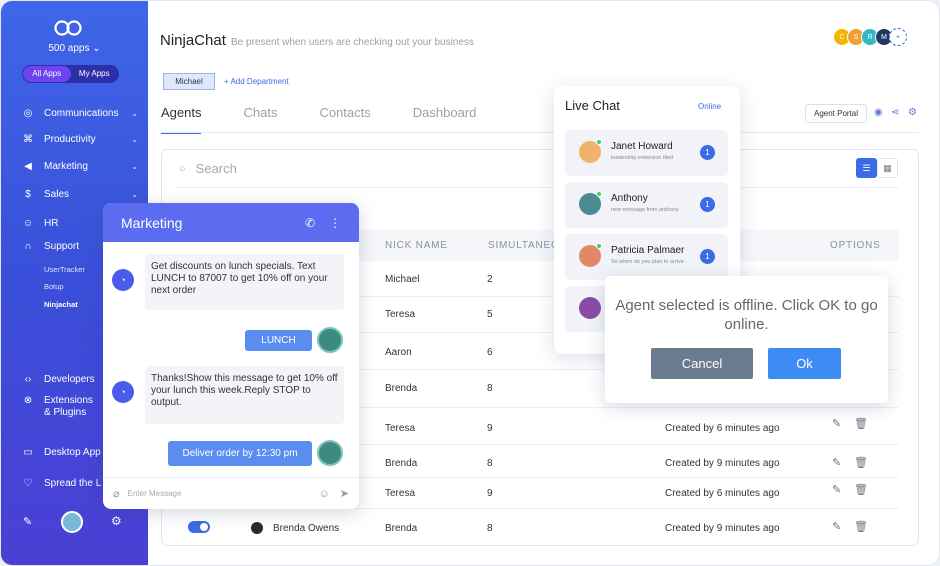  I want to click on tab-chats: Chats, so click(260, 119).